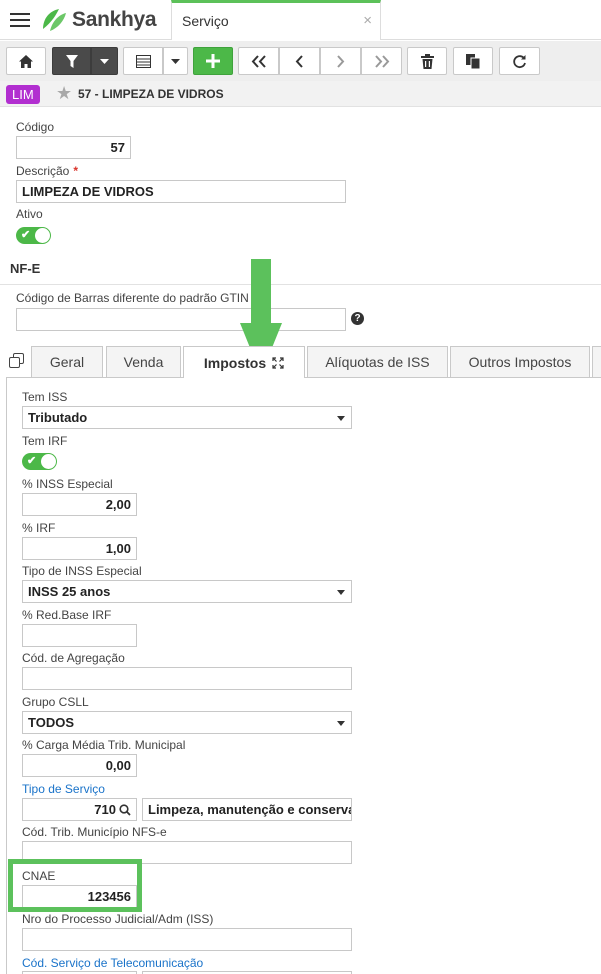 Image resolution: width=601 pixels, height=974 pixels. What do you see at coordinates (45, 397) in the screenshot?
I see `tem-iss-label: Tem ISS` at bounding box center [45, 397].